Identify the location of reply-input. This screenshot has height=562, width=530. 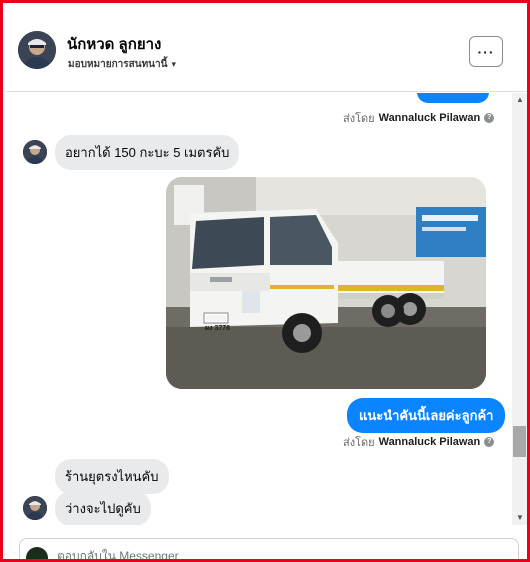
(207, 554).